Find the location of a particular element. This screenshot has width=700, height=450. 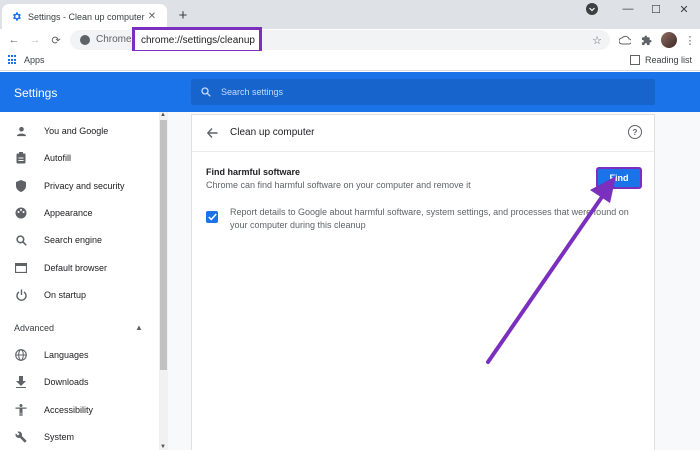

reading-list-button: Reading list is located at coordinates (660, 60).